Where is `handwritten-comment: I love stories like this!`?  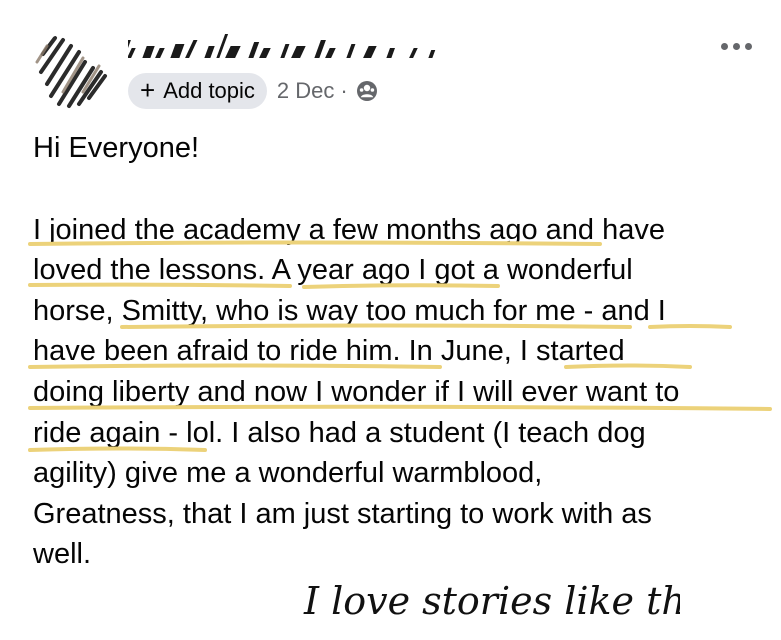 handwritten-comment: I love stories like this! is located at coordinates (491, 601).